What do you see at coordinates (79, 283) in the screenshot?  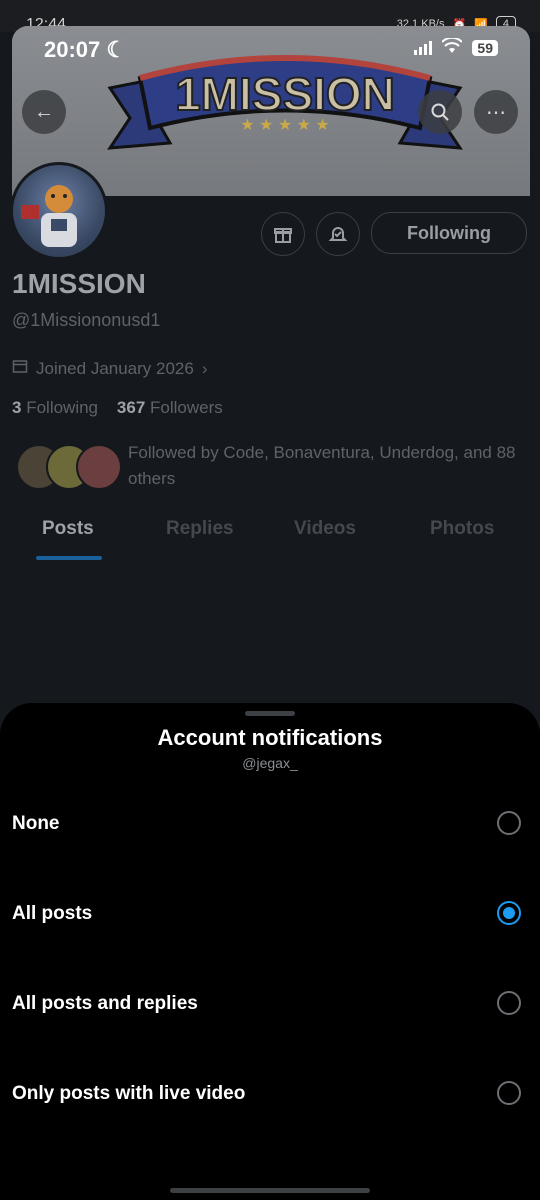 I see `display-name: 1MISSION` at bounding box center [79, 283].